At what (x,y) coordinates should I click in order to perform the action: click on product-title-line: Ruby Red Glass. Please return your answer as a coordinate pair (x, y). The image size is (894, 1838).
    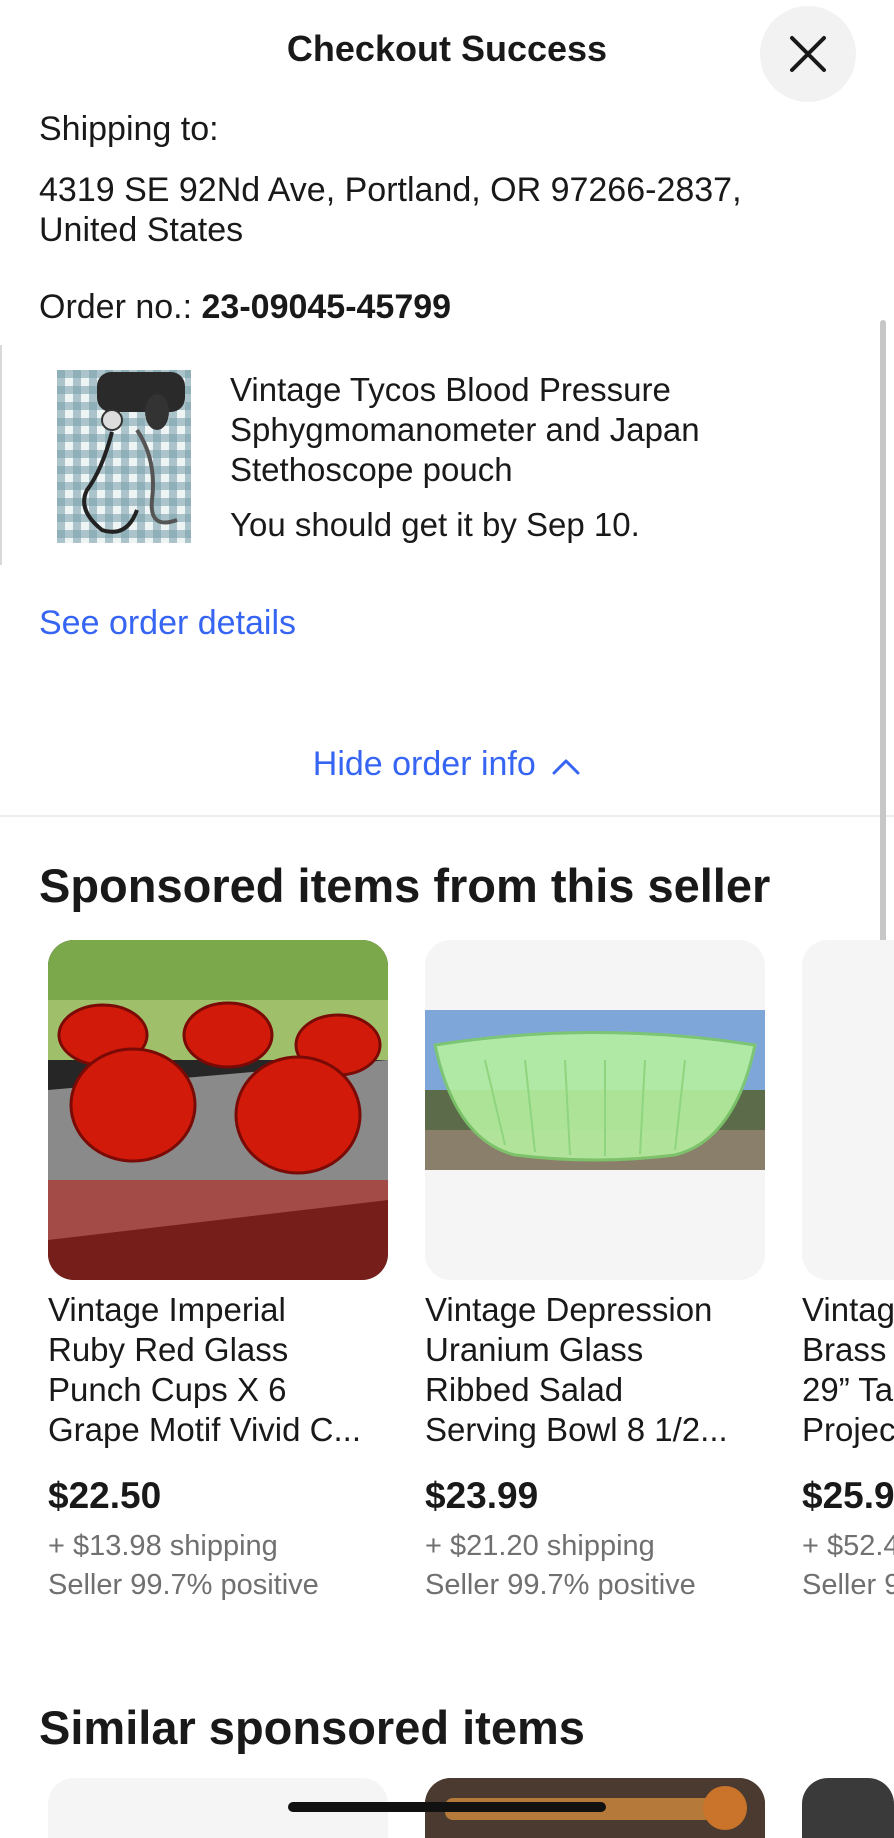
    Looking at the image, I should click on (168, 1349).